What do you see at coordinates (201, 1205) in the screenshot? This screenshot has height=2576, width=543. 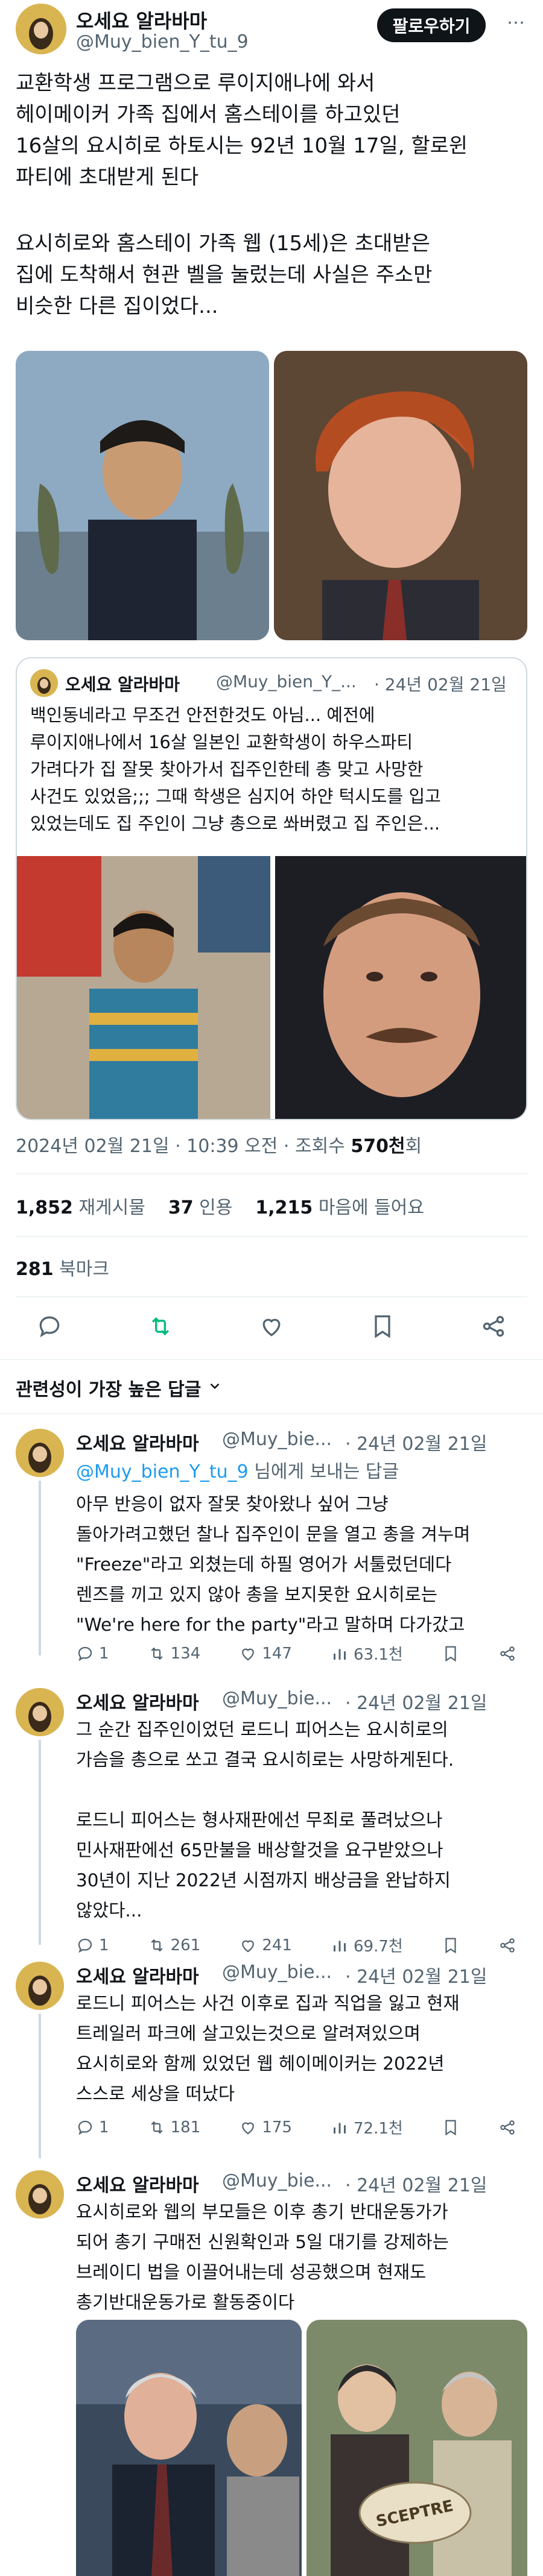 I see `quotes-stat: 37 인용` at bounding box center [201, 1205].